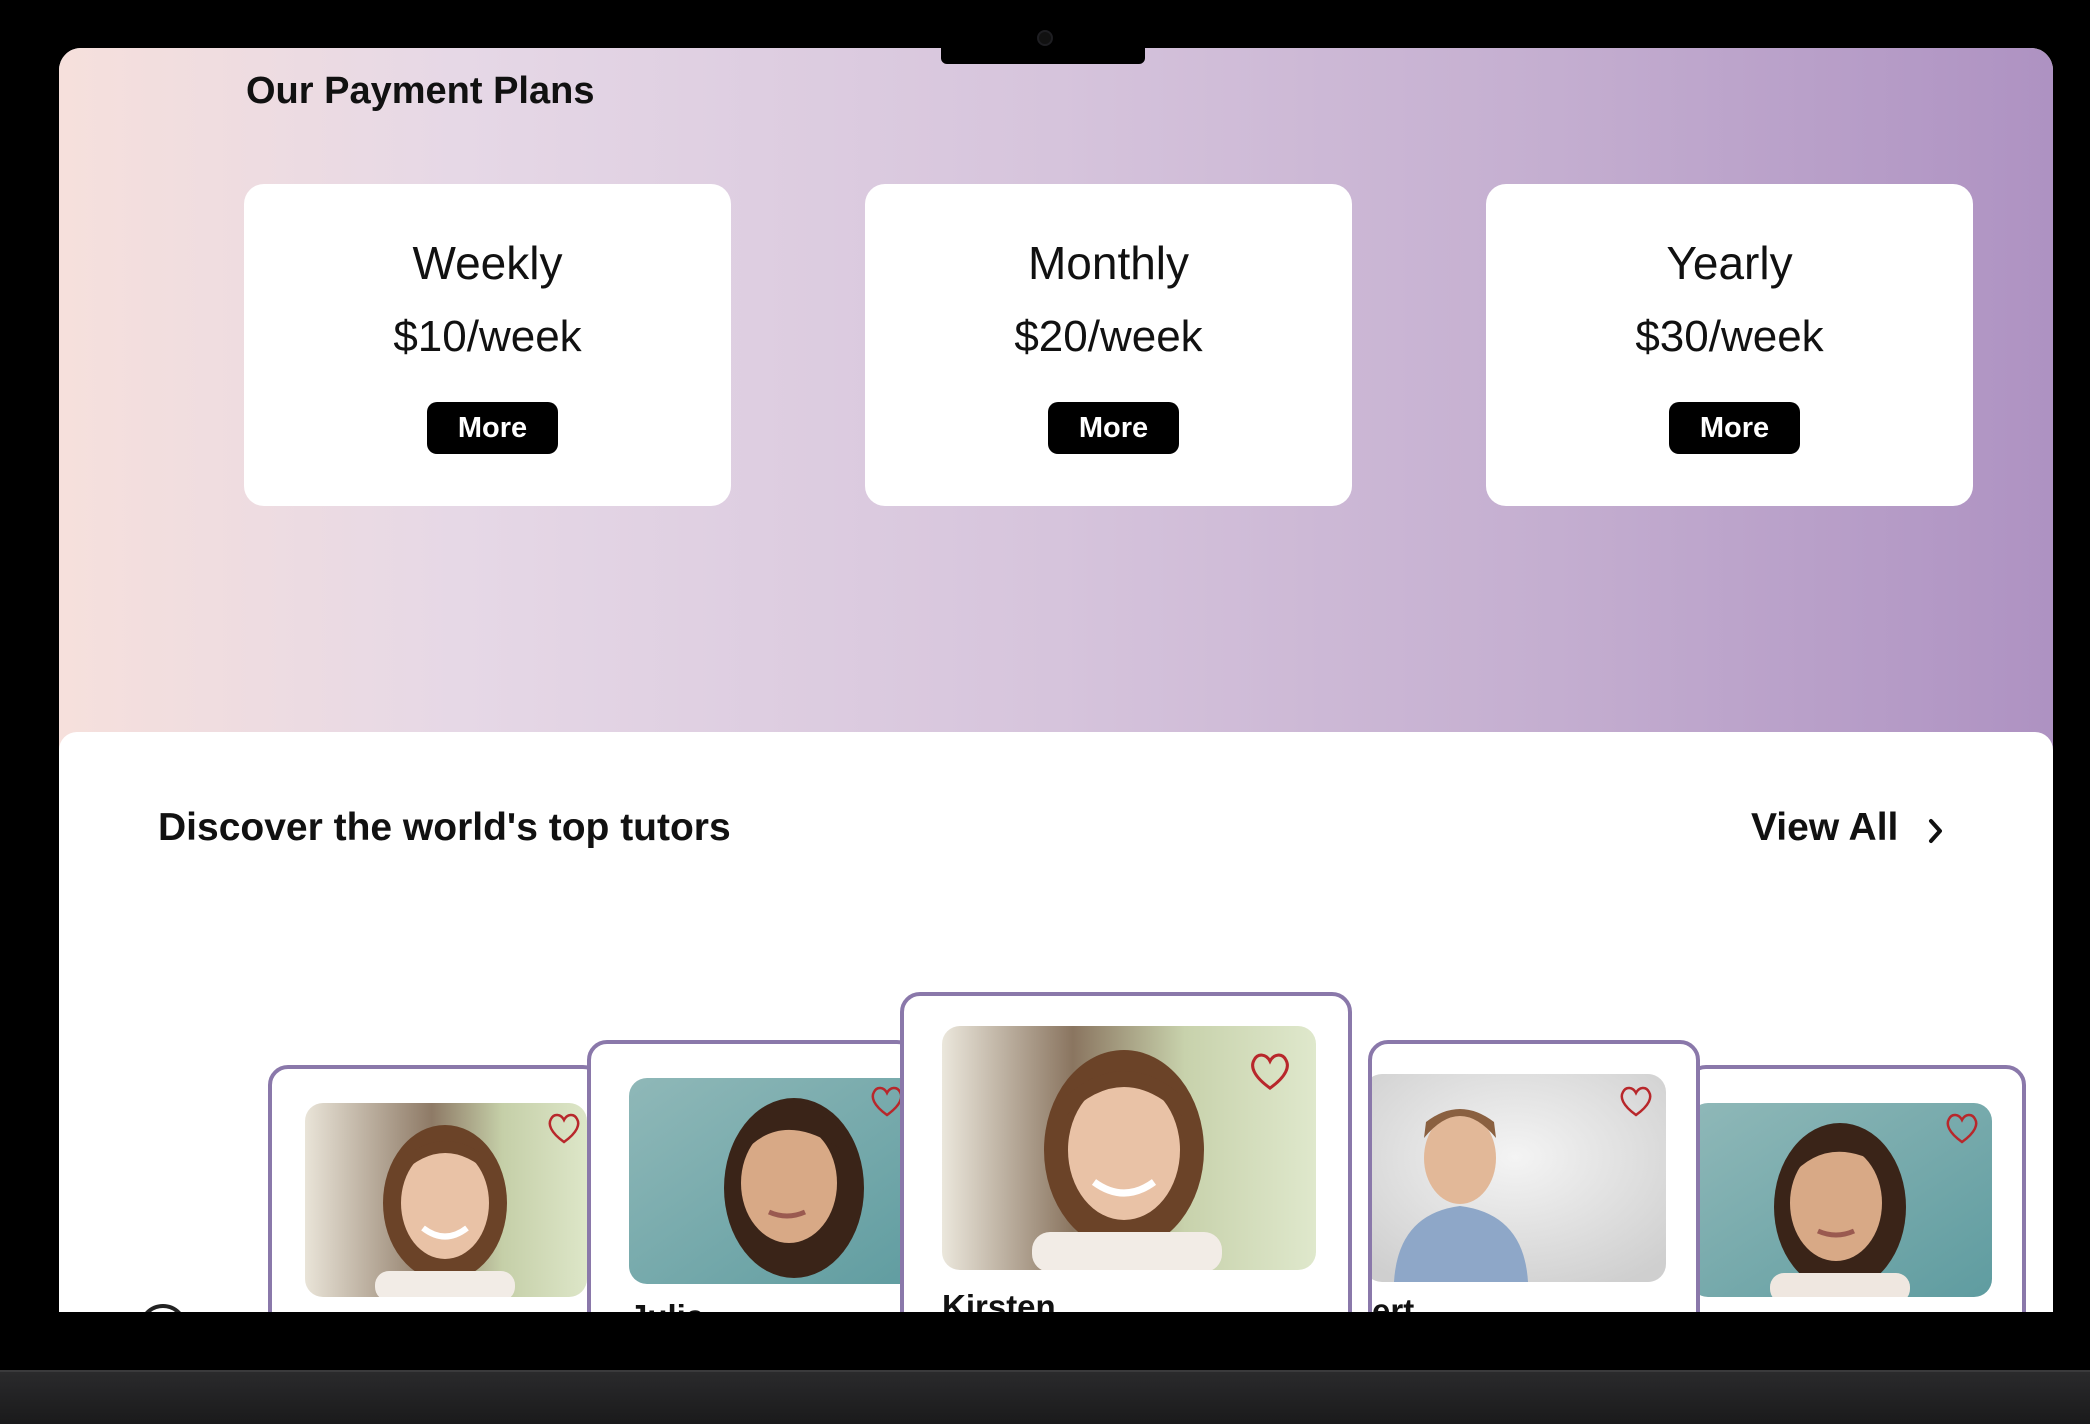  What do you see at coordinates (487, 336) in the screenshot?
I see `plan-price: $10/week` at bounding box center [487, 336].